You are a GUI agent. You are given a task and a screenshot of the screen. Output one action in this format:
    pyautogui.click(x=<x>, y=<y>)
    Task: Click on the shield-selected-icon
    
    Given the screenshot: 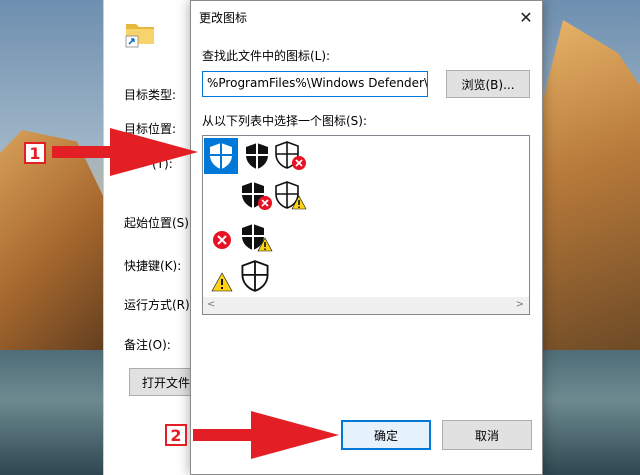 What is the action you would take?
    pyautogui.click(x=221, y=156)
    